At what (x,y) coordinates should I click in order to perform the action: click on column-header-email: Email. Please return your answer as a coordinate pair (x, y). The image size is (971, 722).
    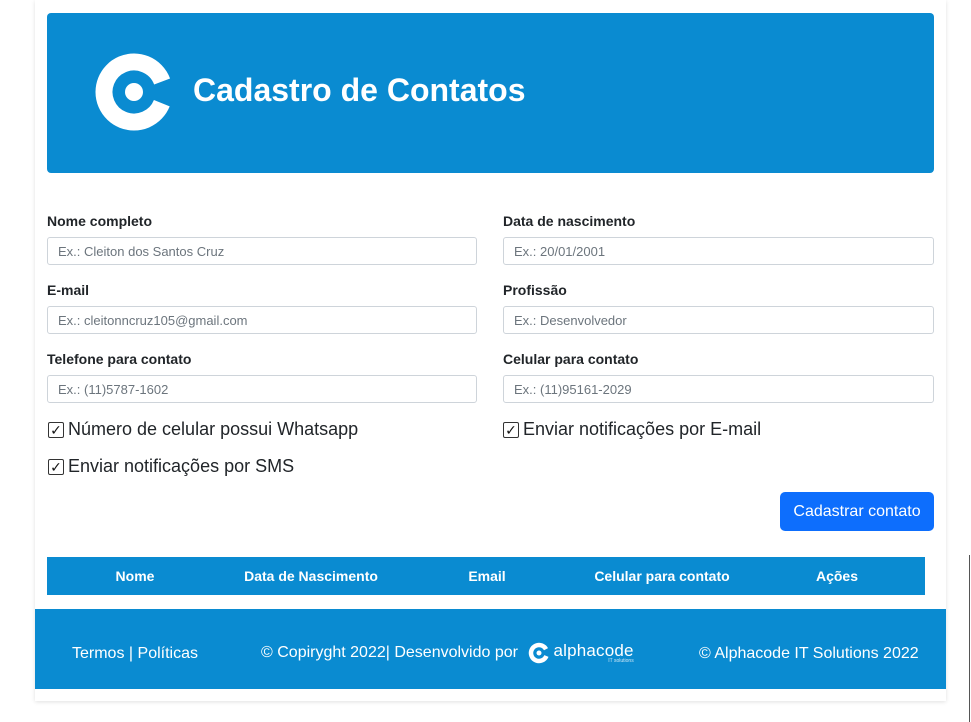
    Looking at the image, I should click on (486, 576).